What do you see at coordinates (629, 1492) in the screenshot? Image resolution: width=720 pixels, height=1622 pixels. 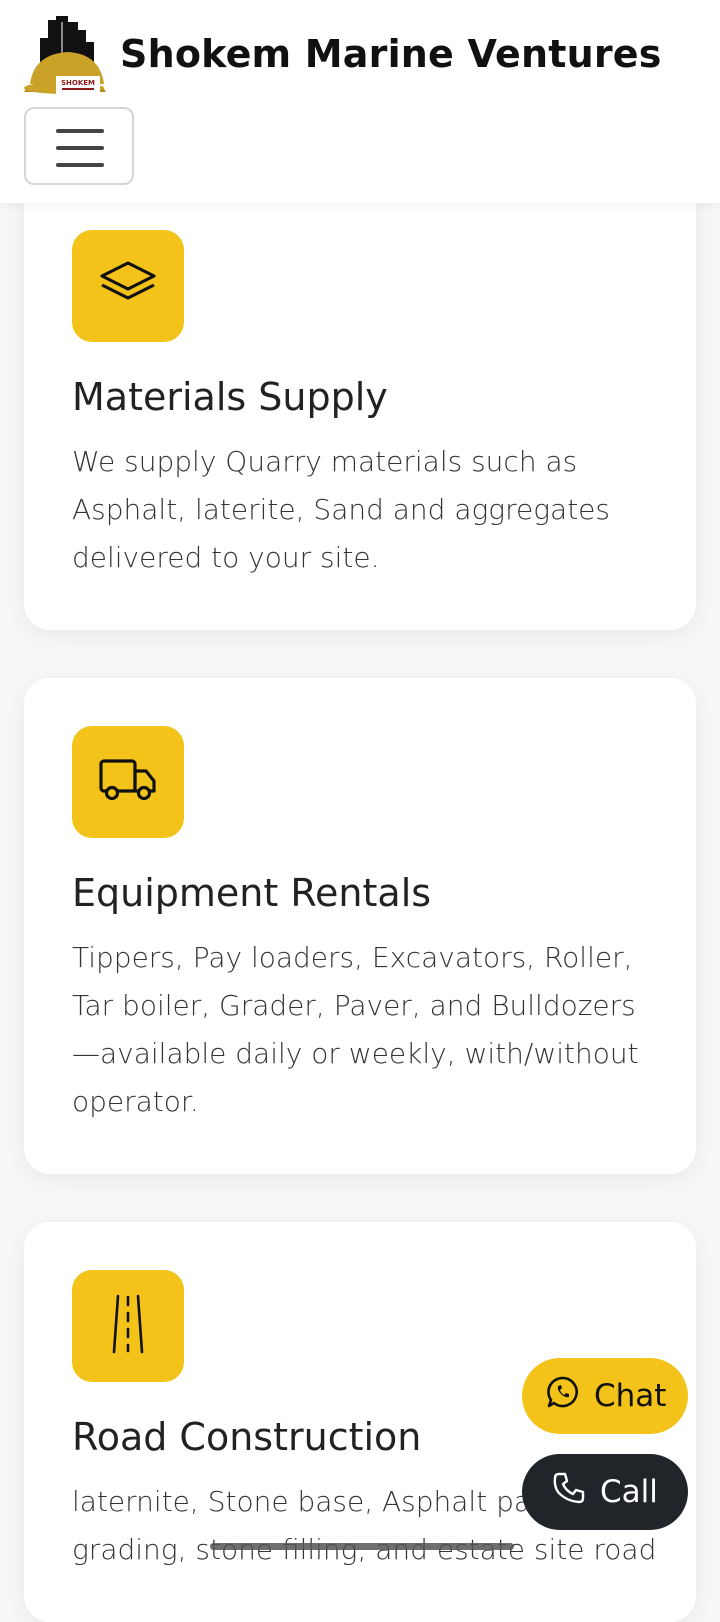 I see `call-label: Call` at bounding box center [629, 1492].